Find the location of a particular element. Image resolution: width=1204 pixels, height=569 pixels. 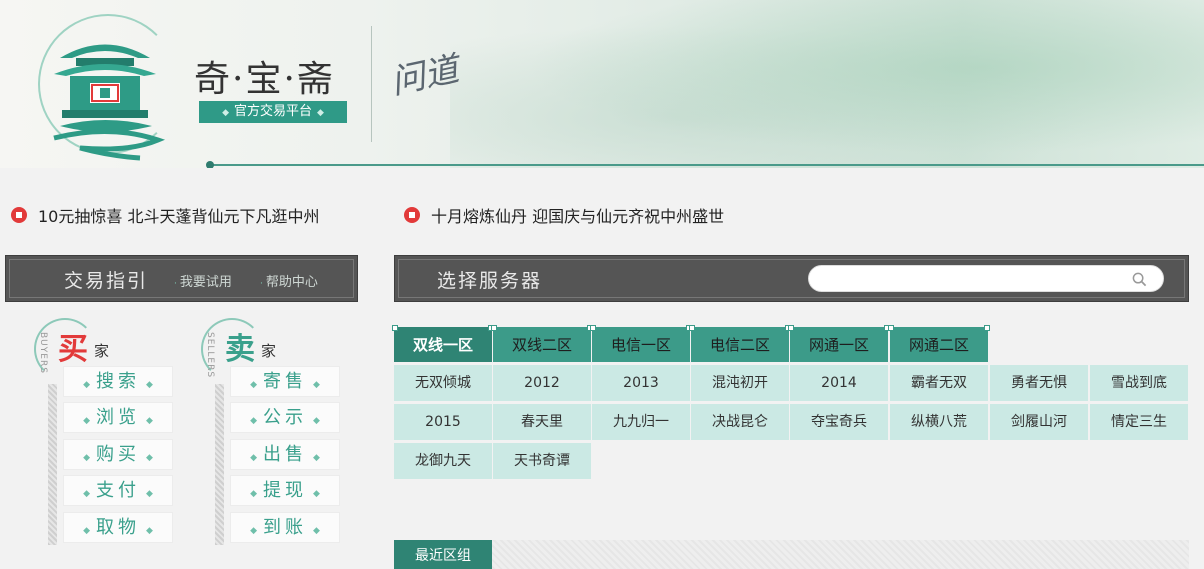

brand-subtitle-badge: ◆ 官方交易平台 ◆ is located at coordinates (273, 112).